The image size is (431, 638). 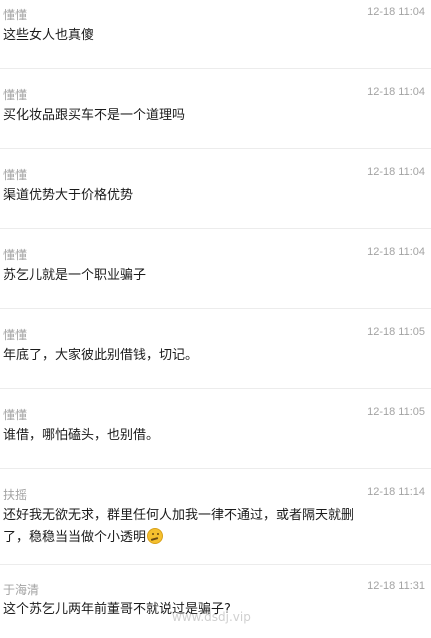 I want to click on comment-item: 于海清 12-18 11:31 这个苏乞儿两年前董哥不就说过是骗子?, so click(x=215, y=601).